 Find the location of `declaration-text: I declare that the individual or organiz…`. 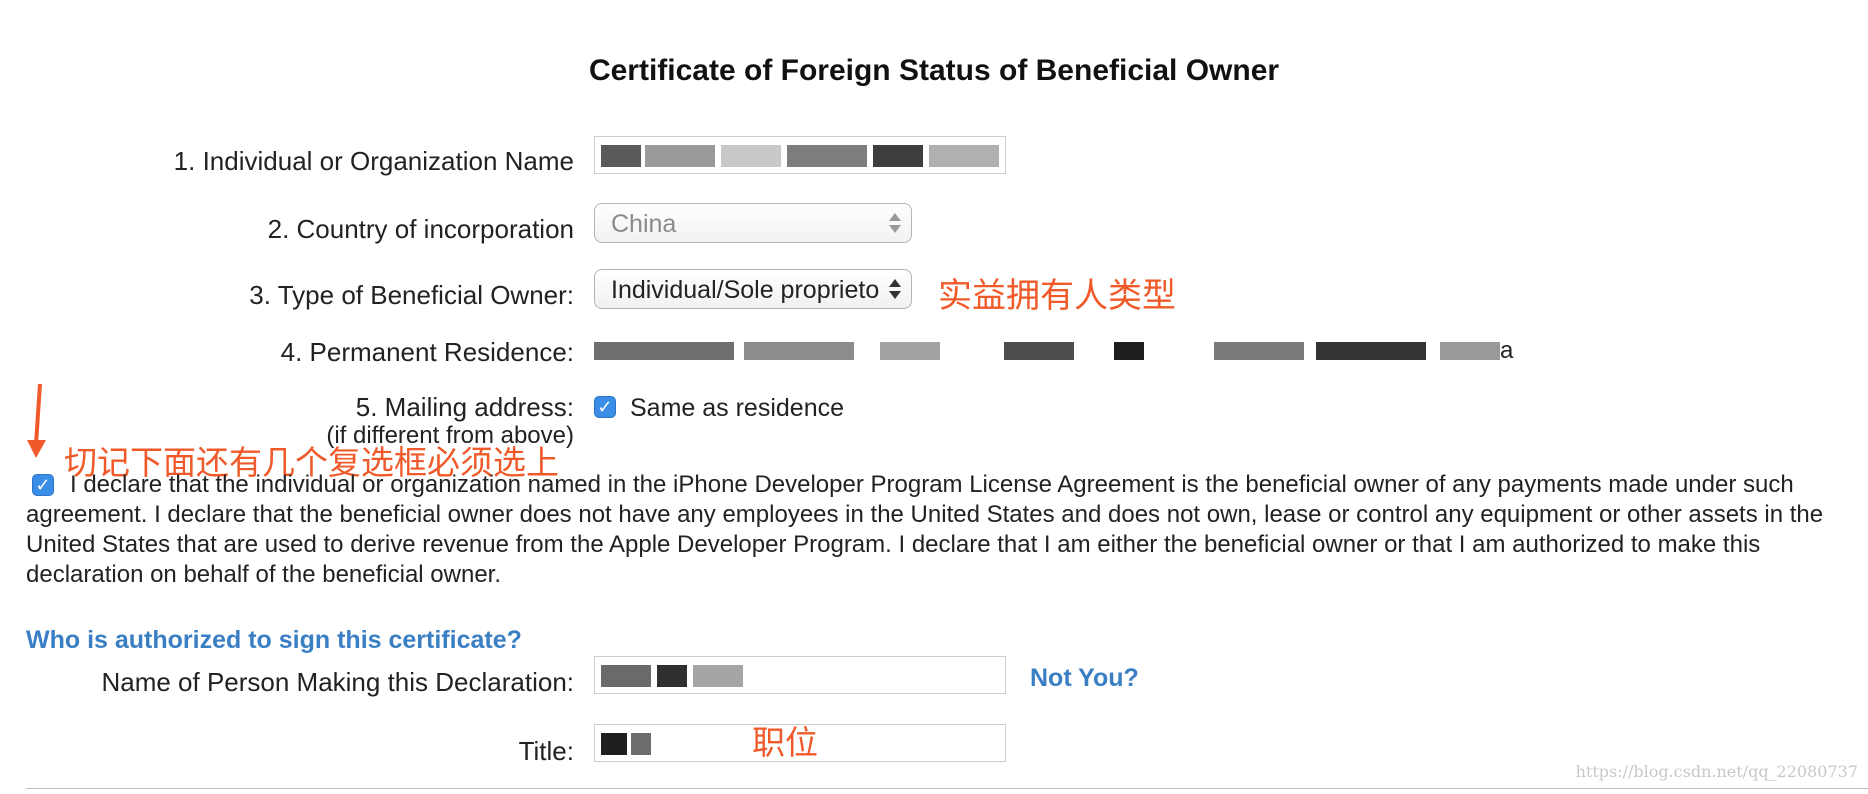

declaration-text: I declare that the individual or organiz… is located at coordinates (925, 529).